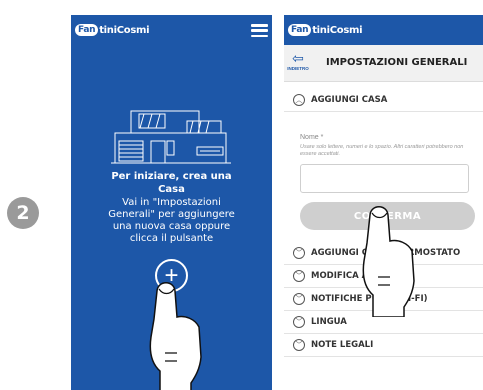 The height and width of the screenshot is (390, 483). What do you see at coordinates (397, 62) in the screenshot?
I see `page-title: IMPOSTAZIONI GENERALI` at bounding box center [397, 62].